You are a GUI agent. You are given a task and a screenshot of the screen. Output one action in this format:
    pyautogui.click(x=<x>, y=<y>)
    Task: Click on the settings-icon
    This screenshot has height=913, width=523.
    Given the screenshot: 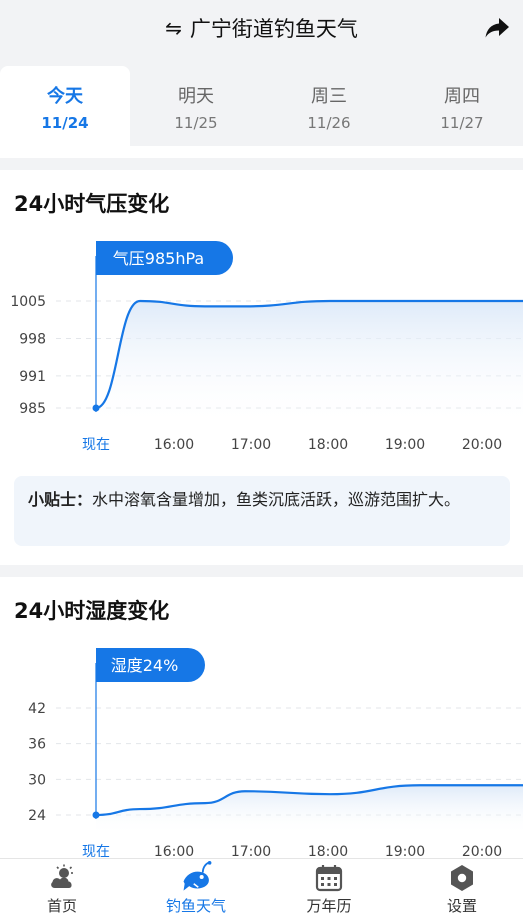 What is the action you would take?
    pyautogui.click(x=462, y=878)
    